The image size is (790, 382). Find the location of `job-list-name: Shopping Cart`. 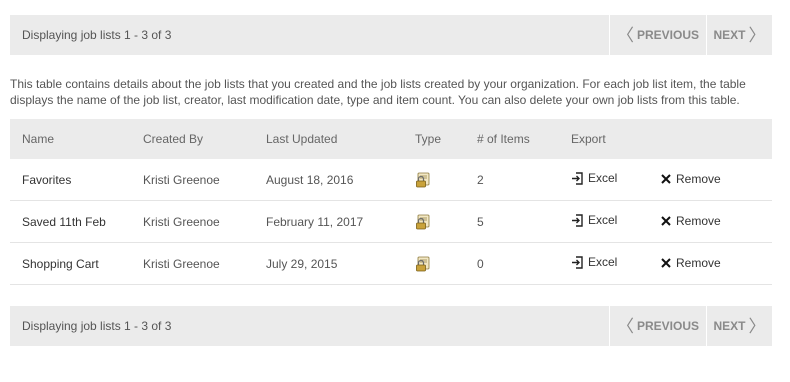

job-list-name: Shopping Cart is located at coordinates (60, 263).